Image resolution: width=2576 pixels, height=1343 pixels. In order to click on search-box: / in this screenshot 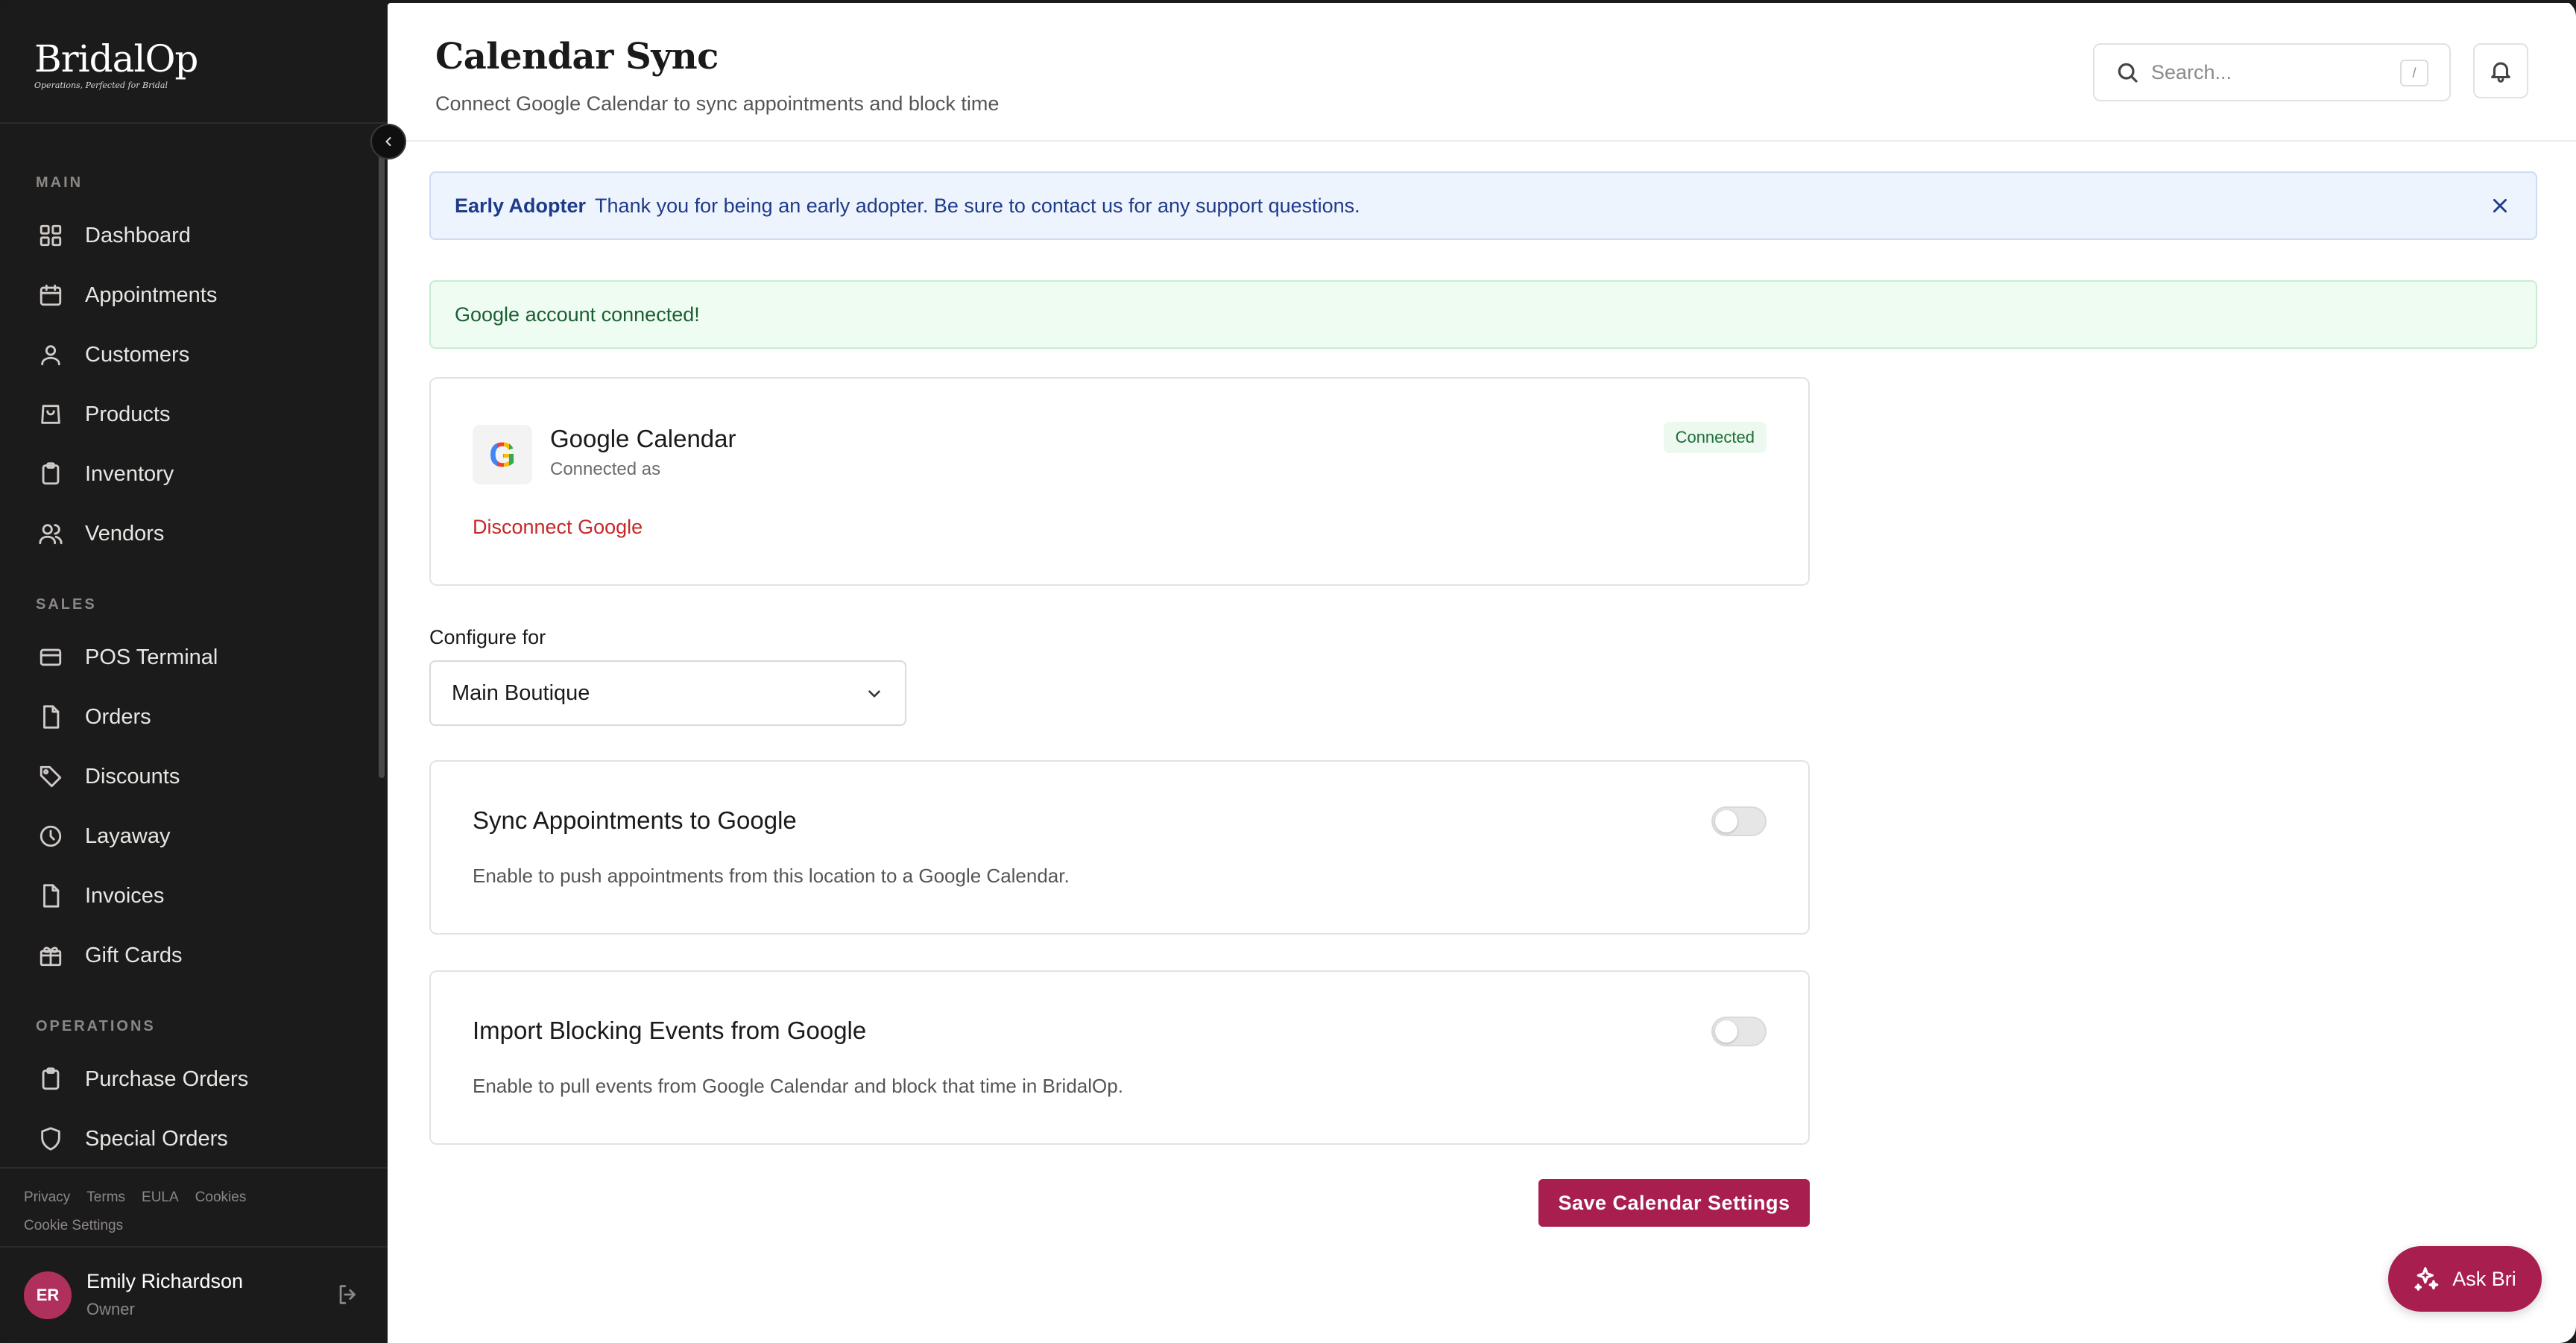, I will do `click(2272, 72)`.